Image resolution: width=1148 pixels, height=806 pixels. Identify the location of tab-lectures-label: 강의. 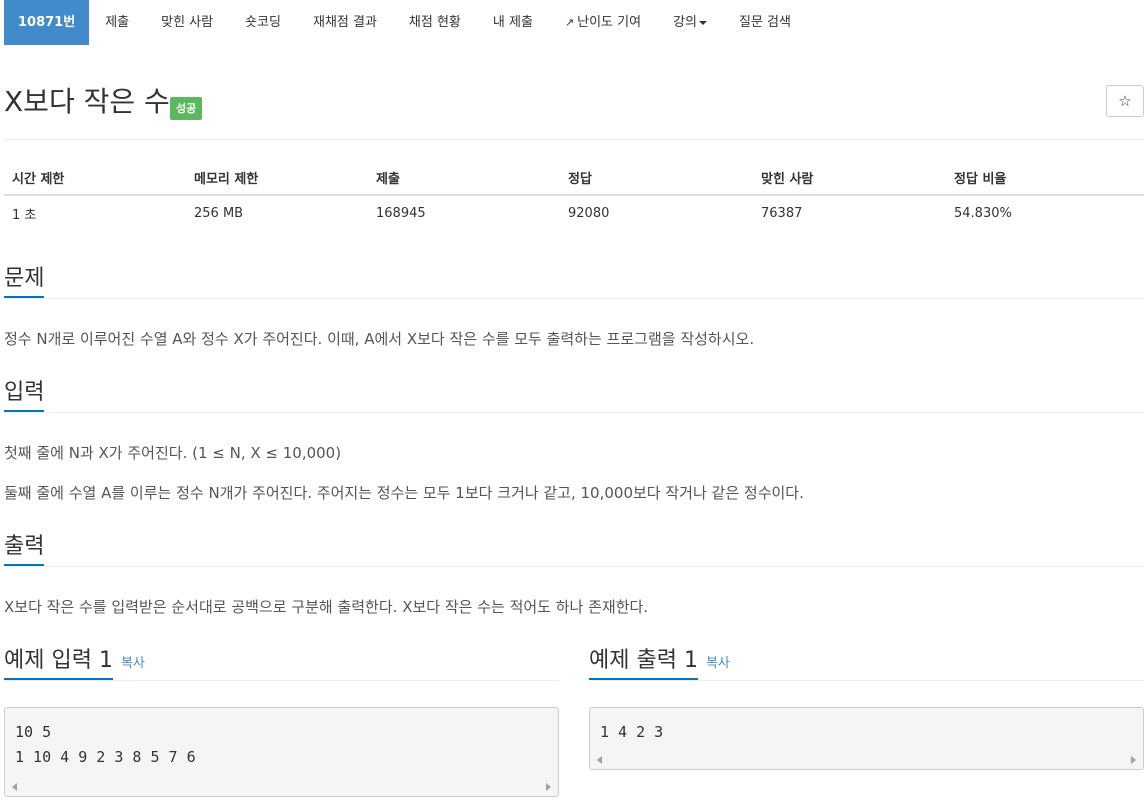
(685, 22).